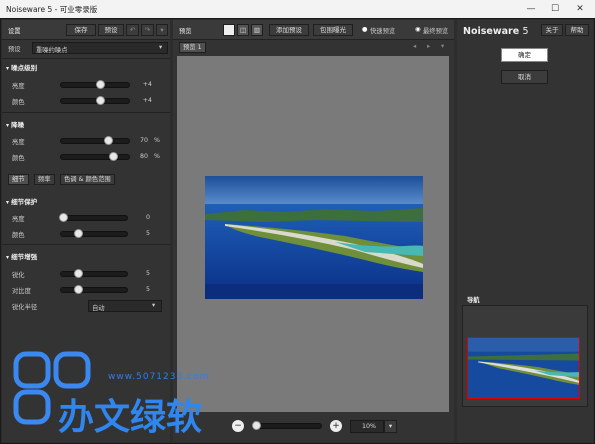 This screenshot has height=444, width=595. Describe the element at coordinates (21, 201) in the screenshot. I see `section-detail-protection: 细节保护` at that location.